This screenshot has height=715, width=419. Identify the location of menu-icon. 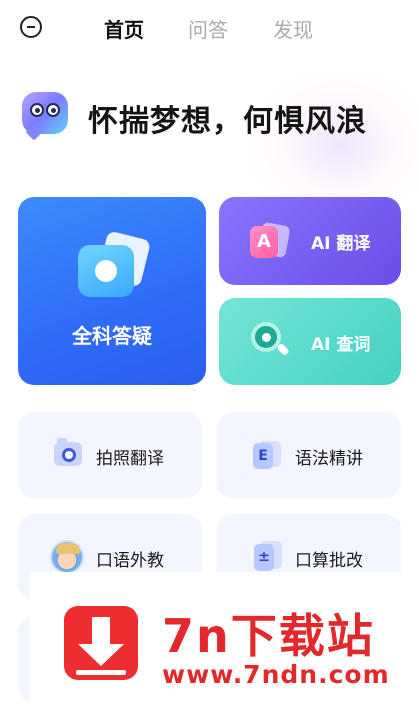
(31, 27).